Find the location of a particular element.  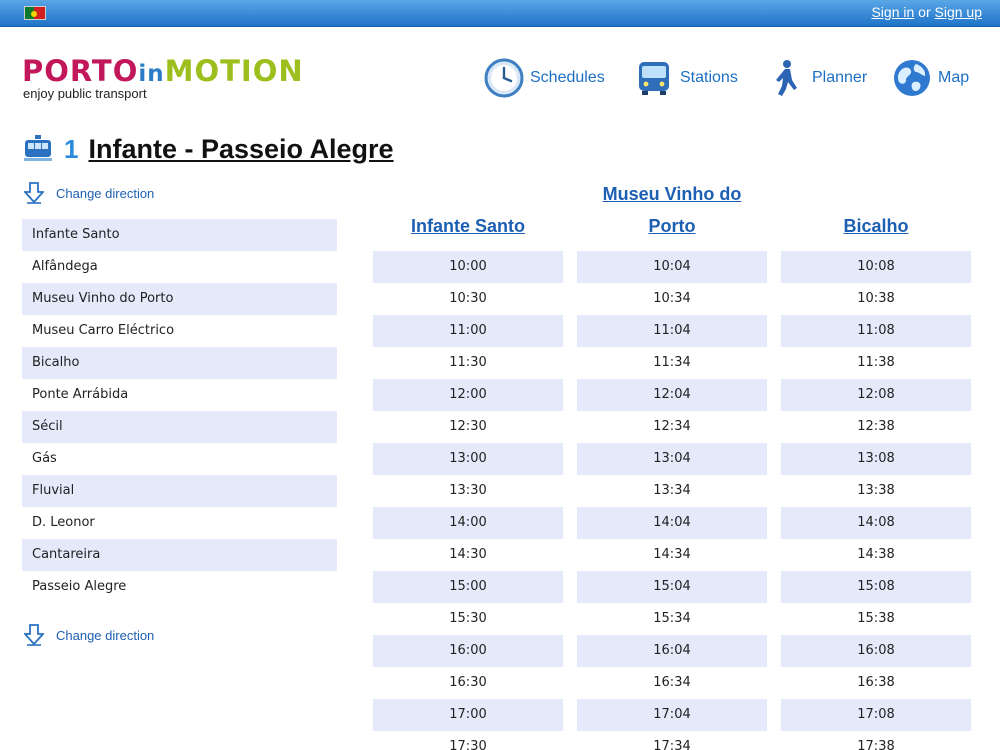

time-cell: 16:00 is located at coordinates (468, 651).